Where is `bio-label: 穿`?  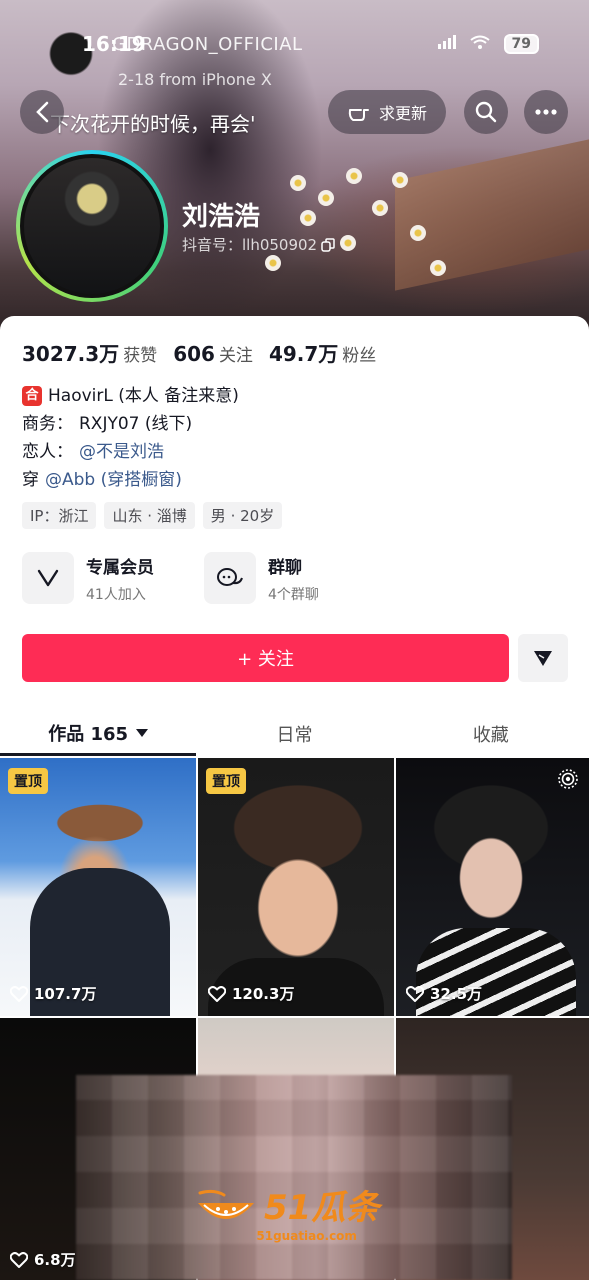 bio-label: 穿 is located at coordinates (30, 480).